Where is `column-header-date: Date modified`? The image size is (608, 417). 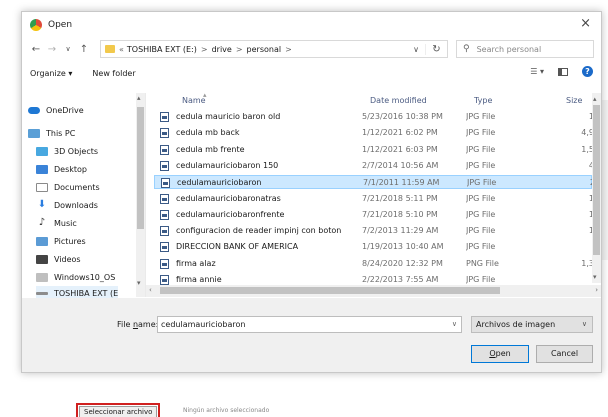
column-header-date: Date modified is located at coordinates (398, 100).